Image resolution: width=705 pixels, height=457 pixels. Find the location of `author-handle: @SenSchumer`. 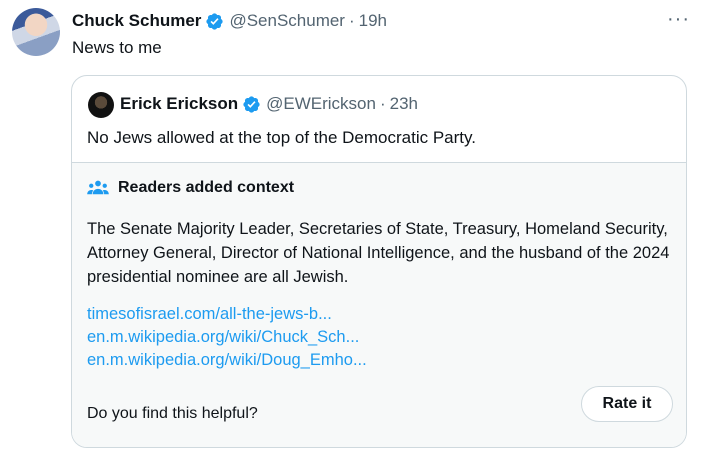

author-handle: @SenSchumer is located at coordinates (287, 21).